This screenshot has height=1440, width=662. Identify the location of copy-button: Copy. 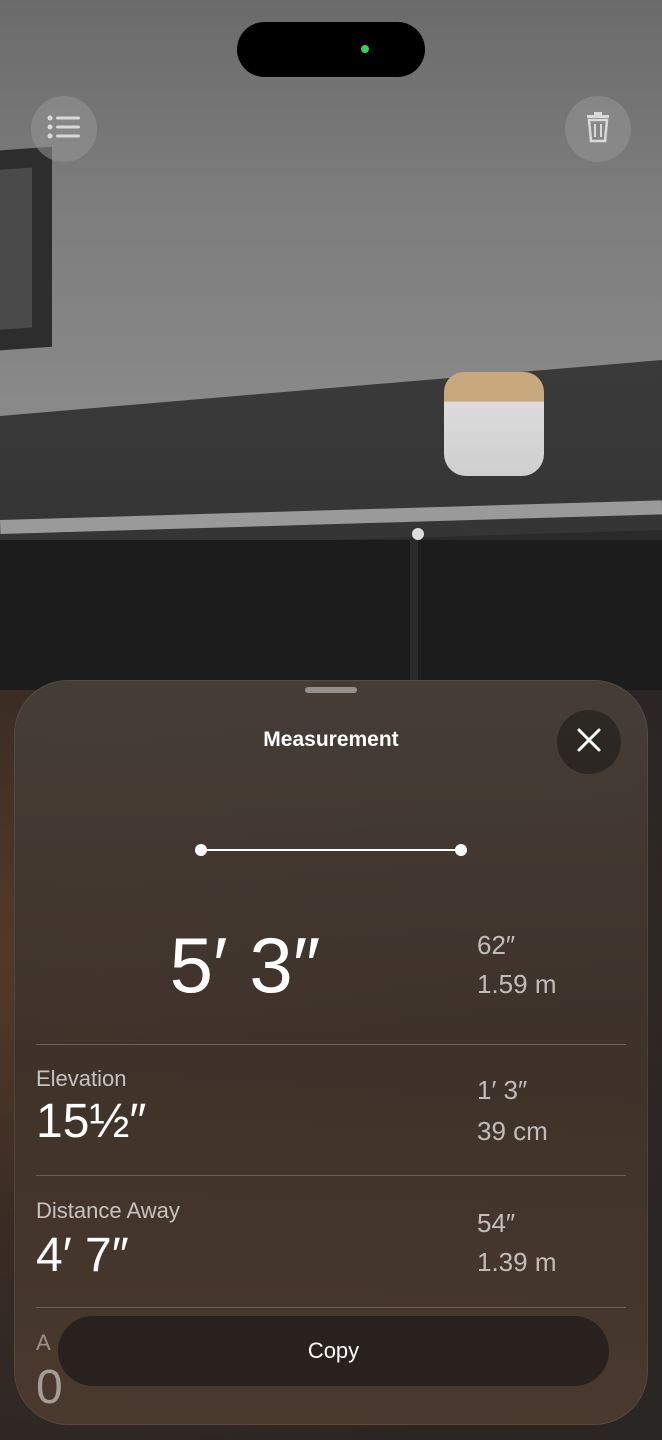
(333, 1351).